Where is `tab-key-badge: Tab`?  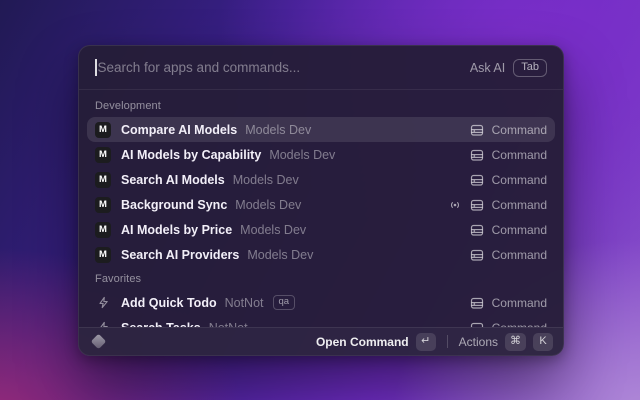
tab-key-badge: Tab is located at coordinates (530, 67).